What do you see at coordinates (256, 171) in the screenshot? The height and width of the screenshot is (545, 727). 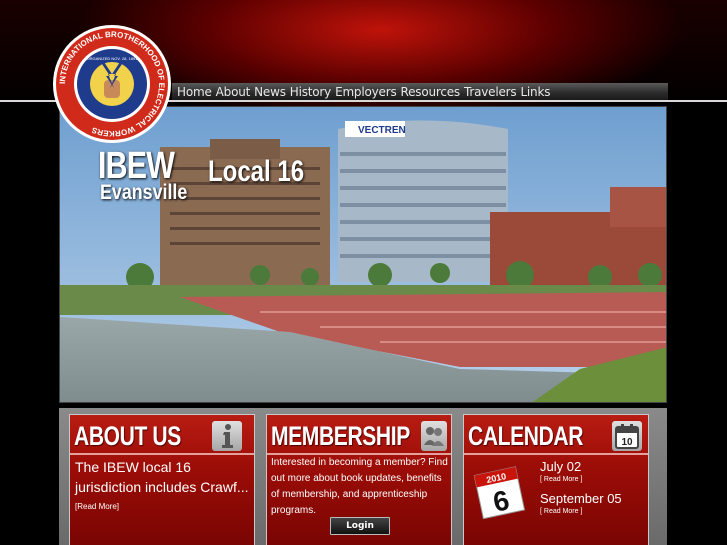 I see `hero-title-local: Local 16` at bounding box center [256, 171].